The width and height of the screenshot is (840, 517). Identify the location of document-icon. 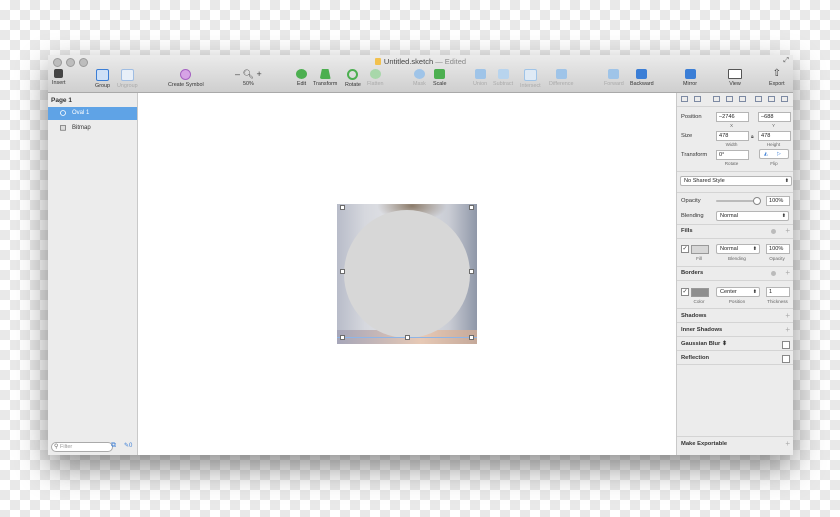
(377, 61).